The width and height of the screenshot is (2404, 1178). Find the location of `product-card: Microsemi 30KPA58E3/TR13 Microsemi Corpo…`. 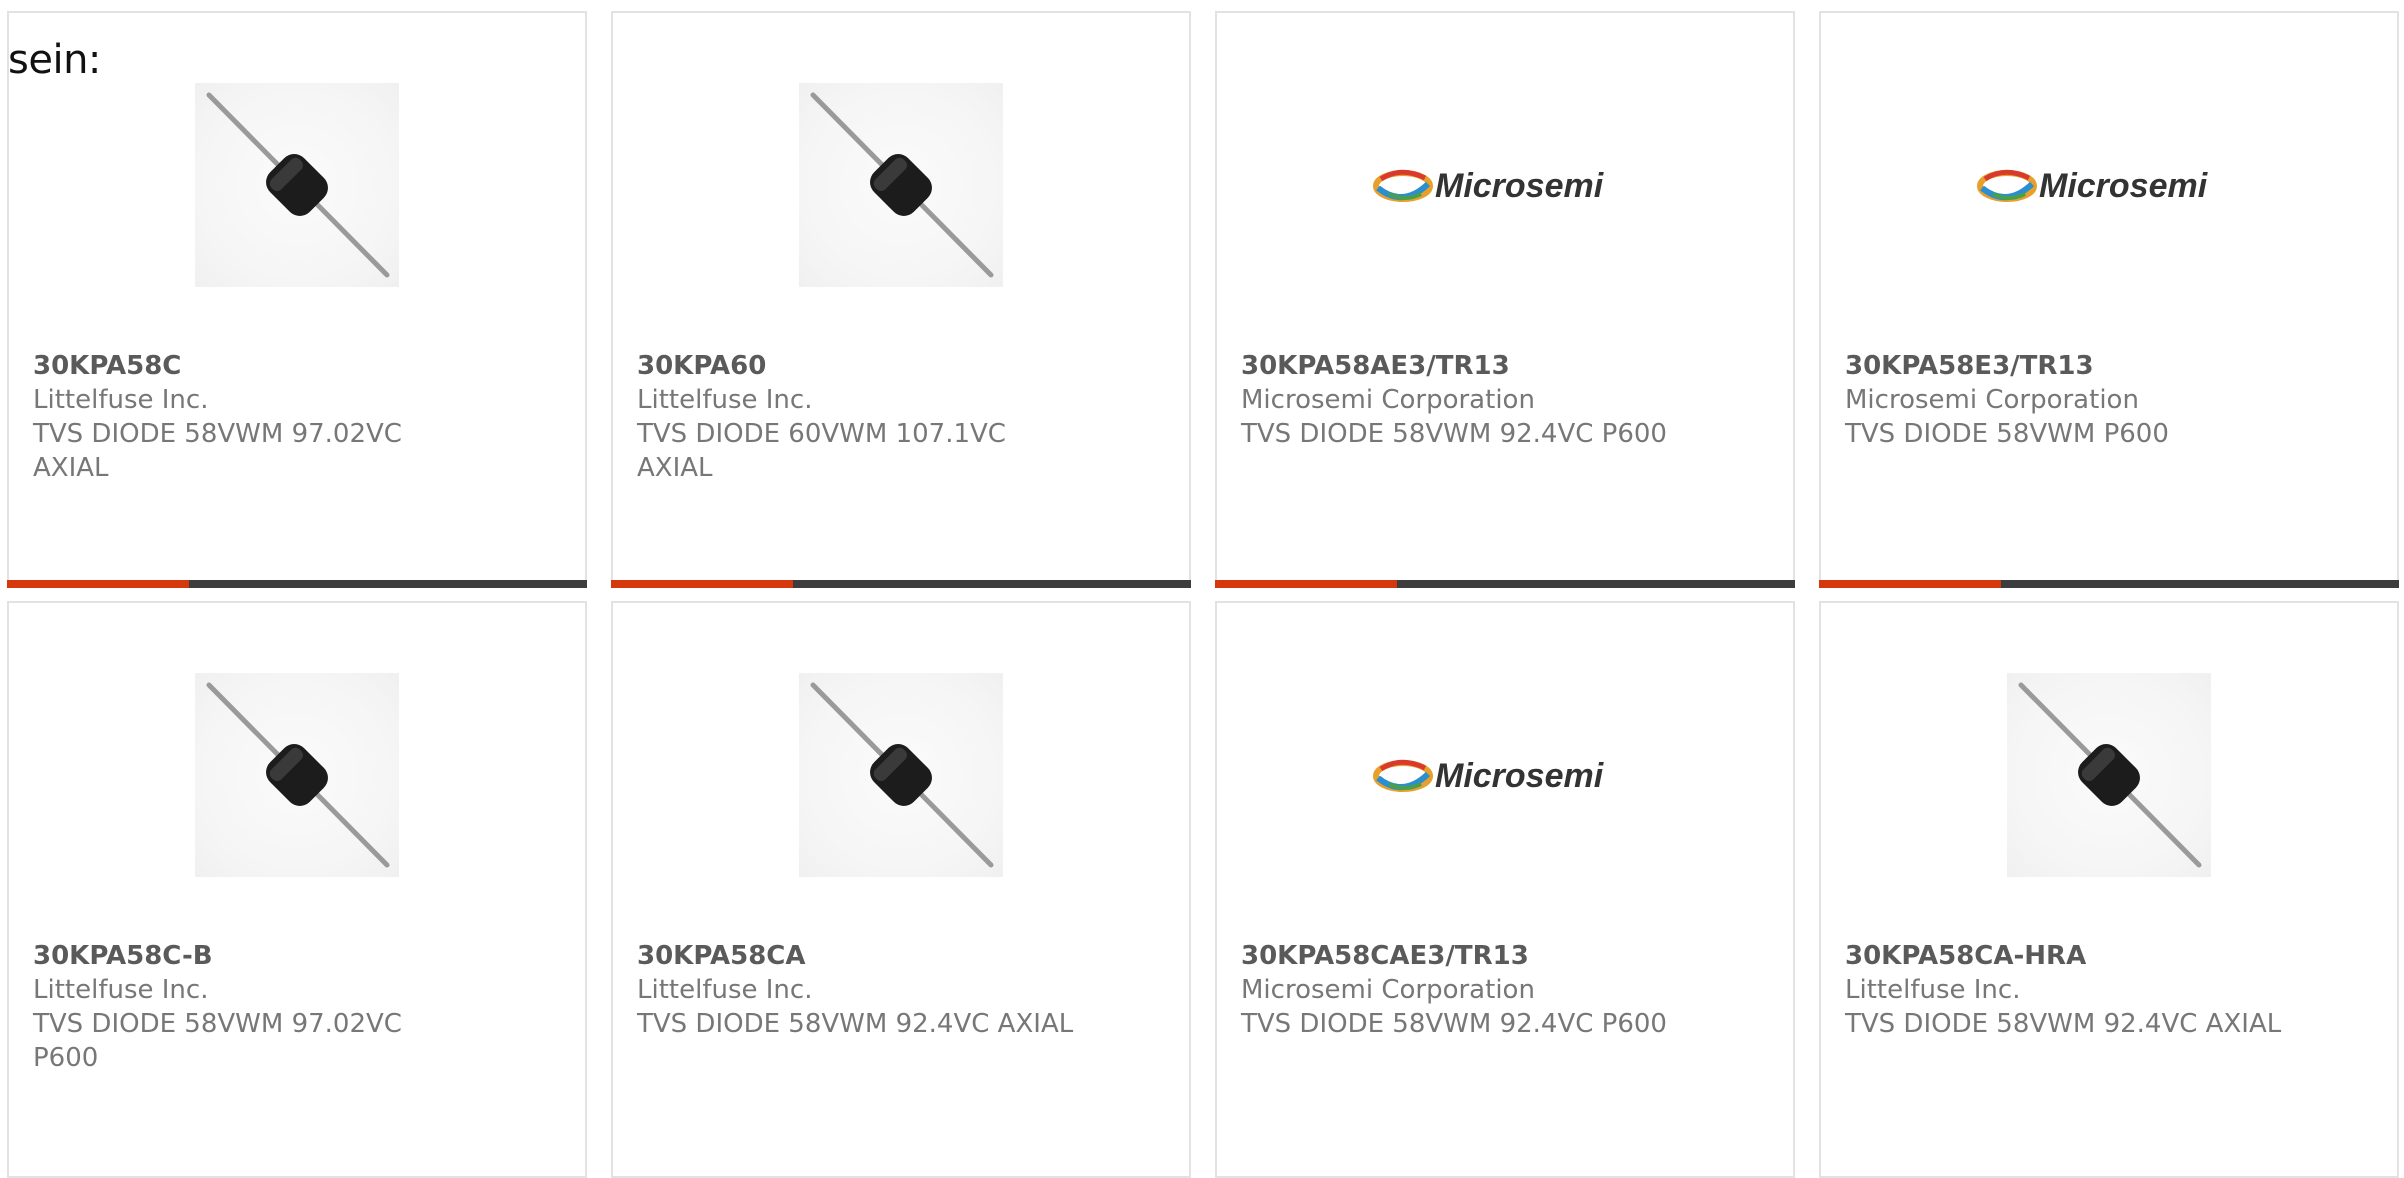

product-card: Microsemi 30KPA58E3/TR13 Microsemi Corpo… is located at coordinates (2109, 299).